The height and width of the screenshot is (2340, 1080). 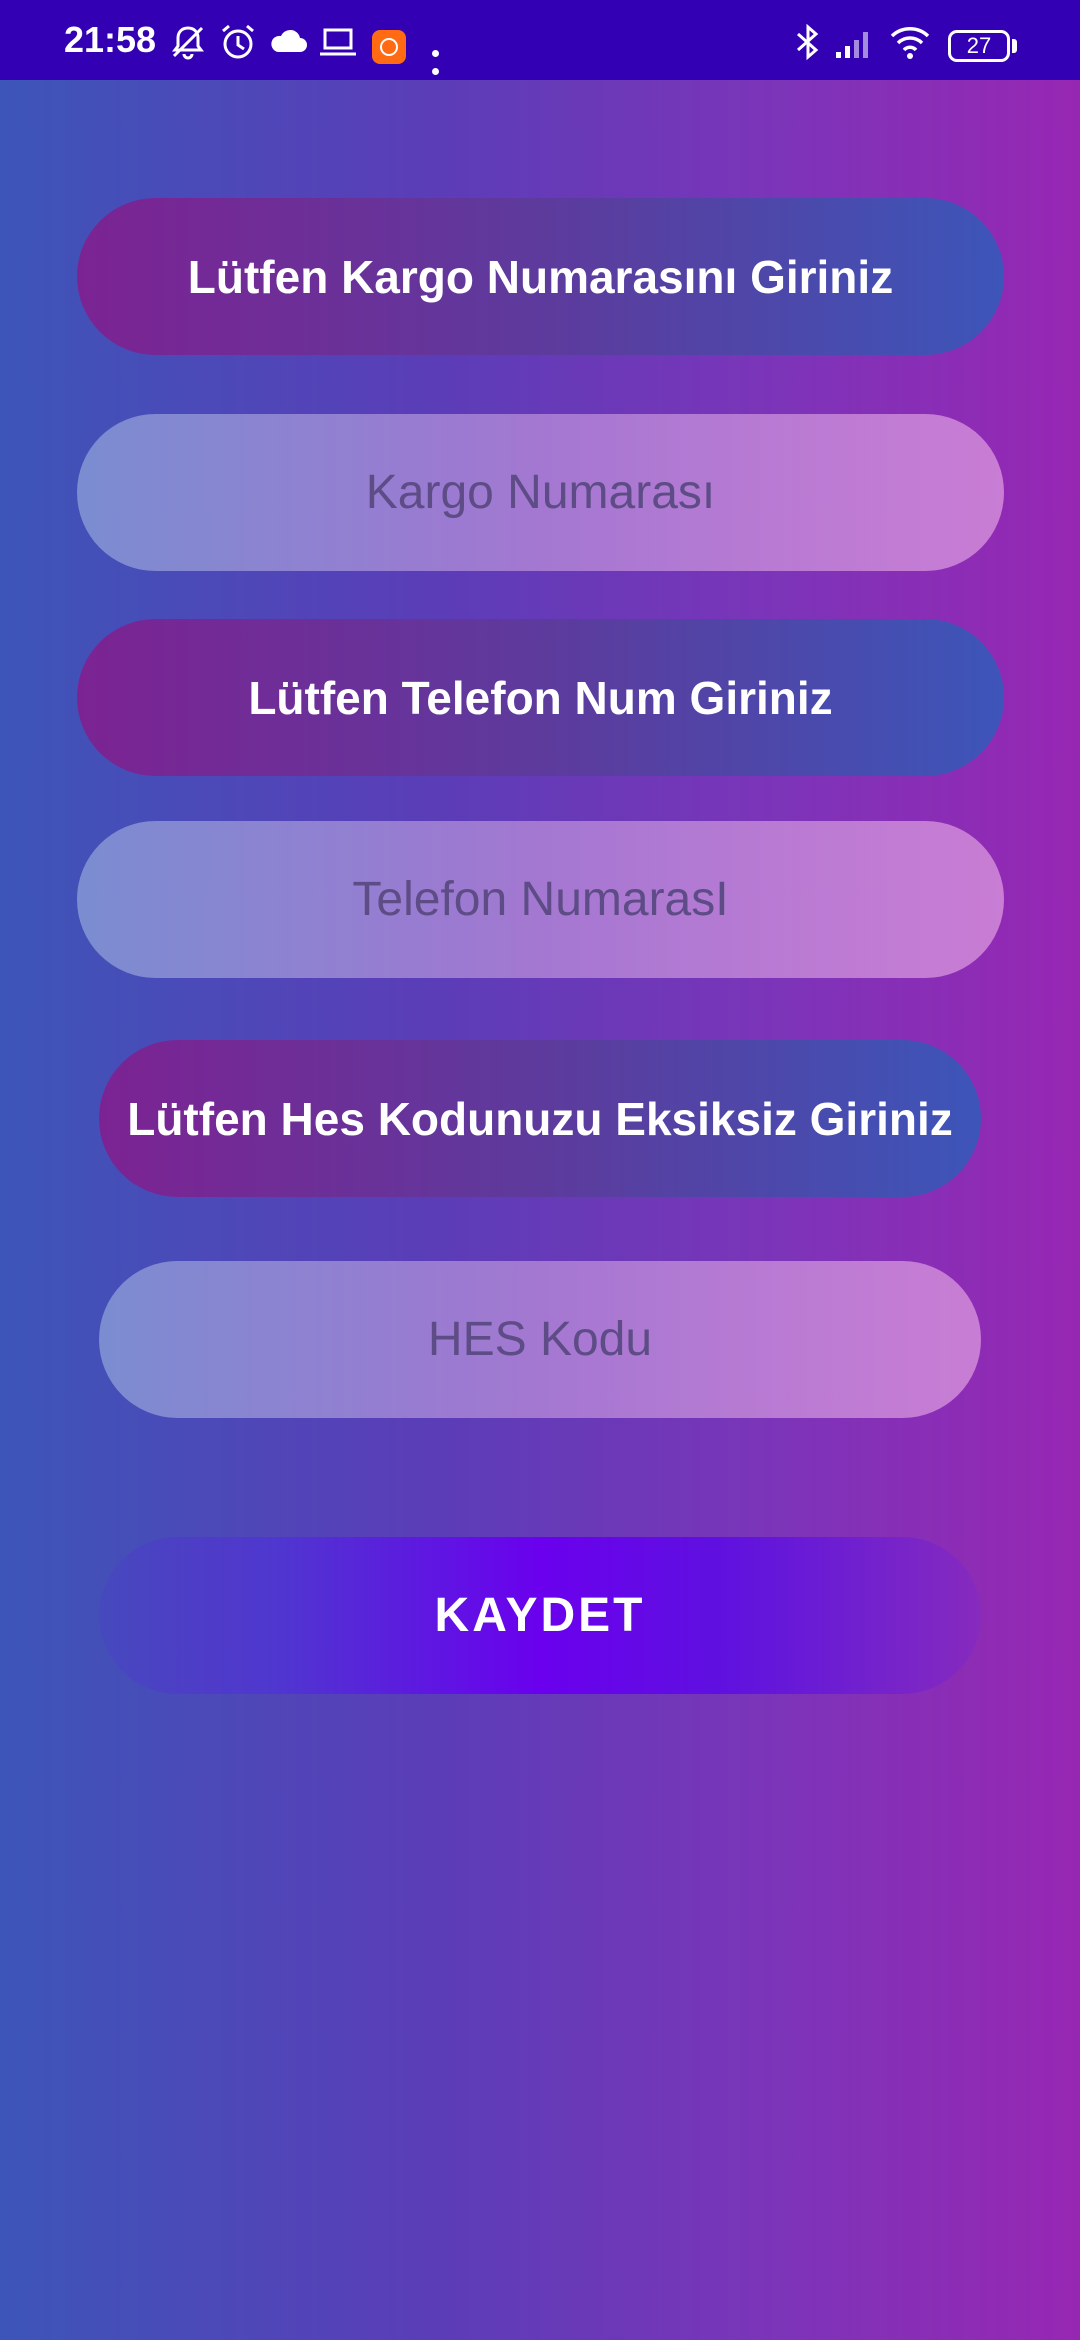 I want to click on hes-code-field, so click(x=540, y=1339).